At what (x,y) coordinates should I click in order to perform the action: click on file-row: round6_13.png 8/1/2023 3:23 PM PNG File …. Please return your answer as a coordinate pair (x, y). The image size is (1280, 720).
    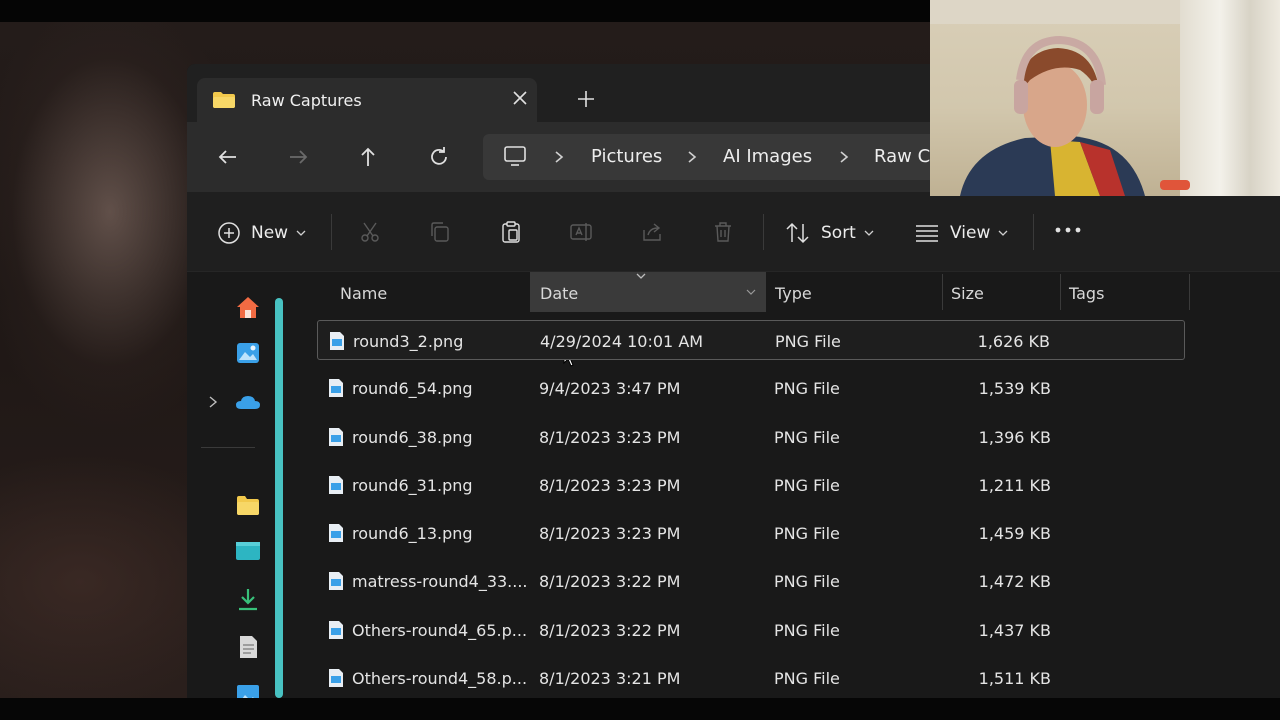
    Looking at the image, I should click on (751, 533).